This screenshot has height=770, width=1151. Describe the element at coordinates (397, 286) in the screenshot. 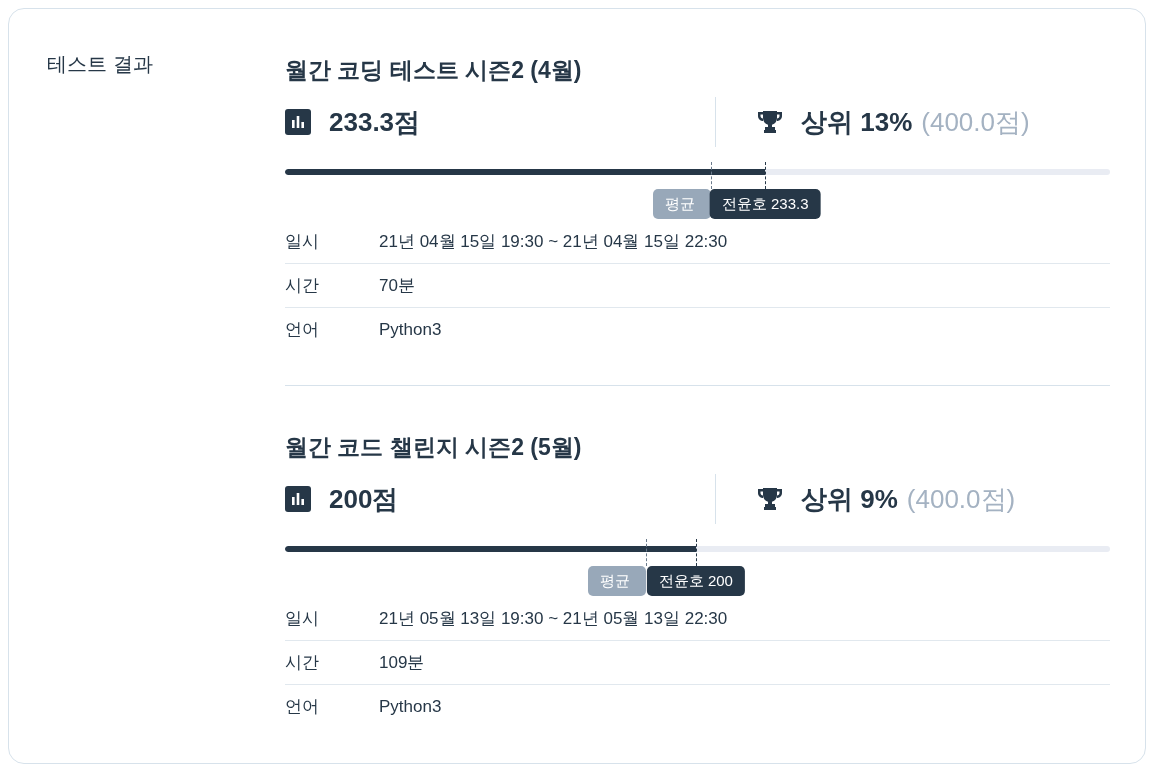

I see `detail-value: 70분` at that location.